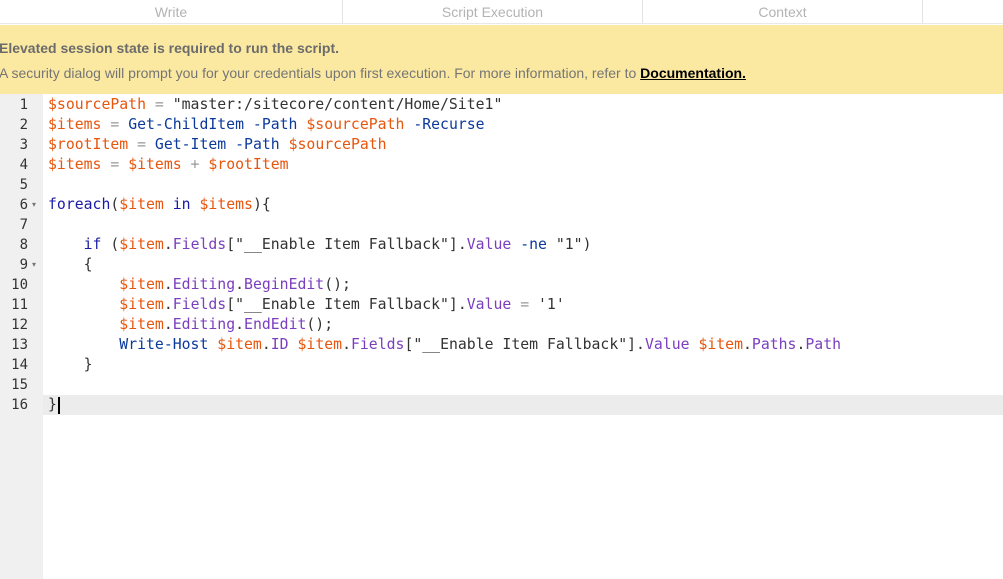 The height and width of the screenshot is (579, 1003). What do you see at coordinates (164, 344) in the screenshot?
I see `code-token: Write-Host` at bounding box center [164, 344].